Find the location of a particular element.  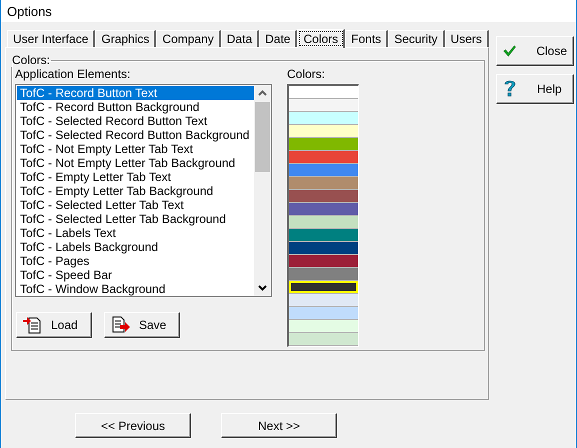

next-button: Next >> is located at coordinates (279, 425).